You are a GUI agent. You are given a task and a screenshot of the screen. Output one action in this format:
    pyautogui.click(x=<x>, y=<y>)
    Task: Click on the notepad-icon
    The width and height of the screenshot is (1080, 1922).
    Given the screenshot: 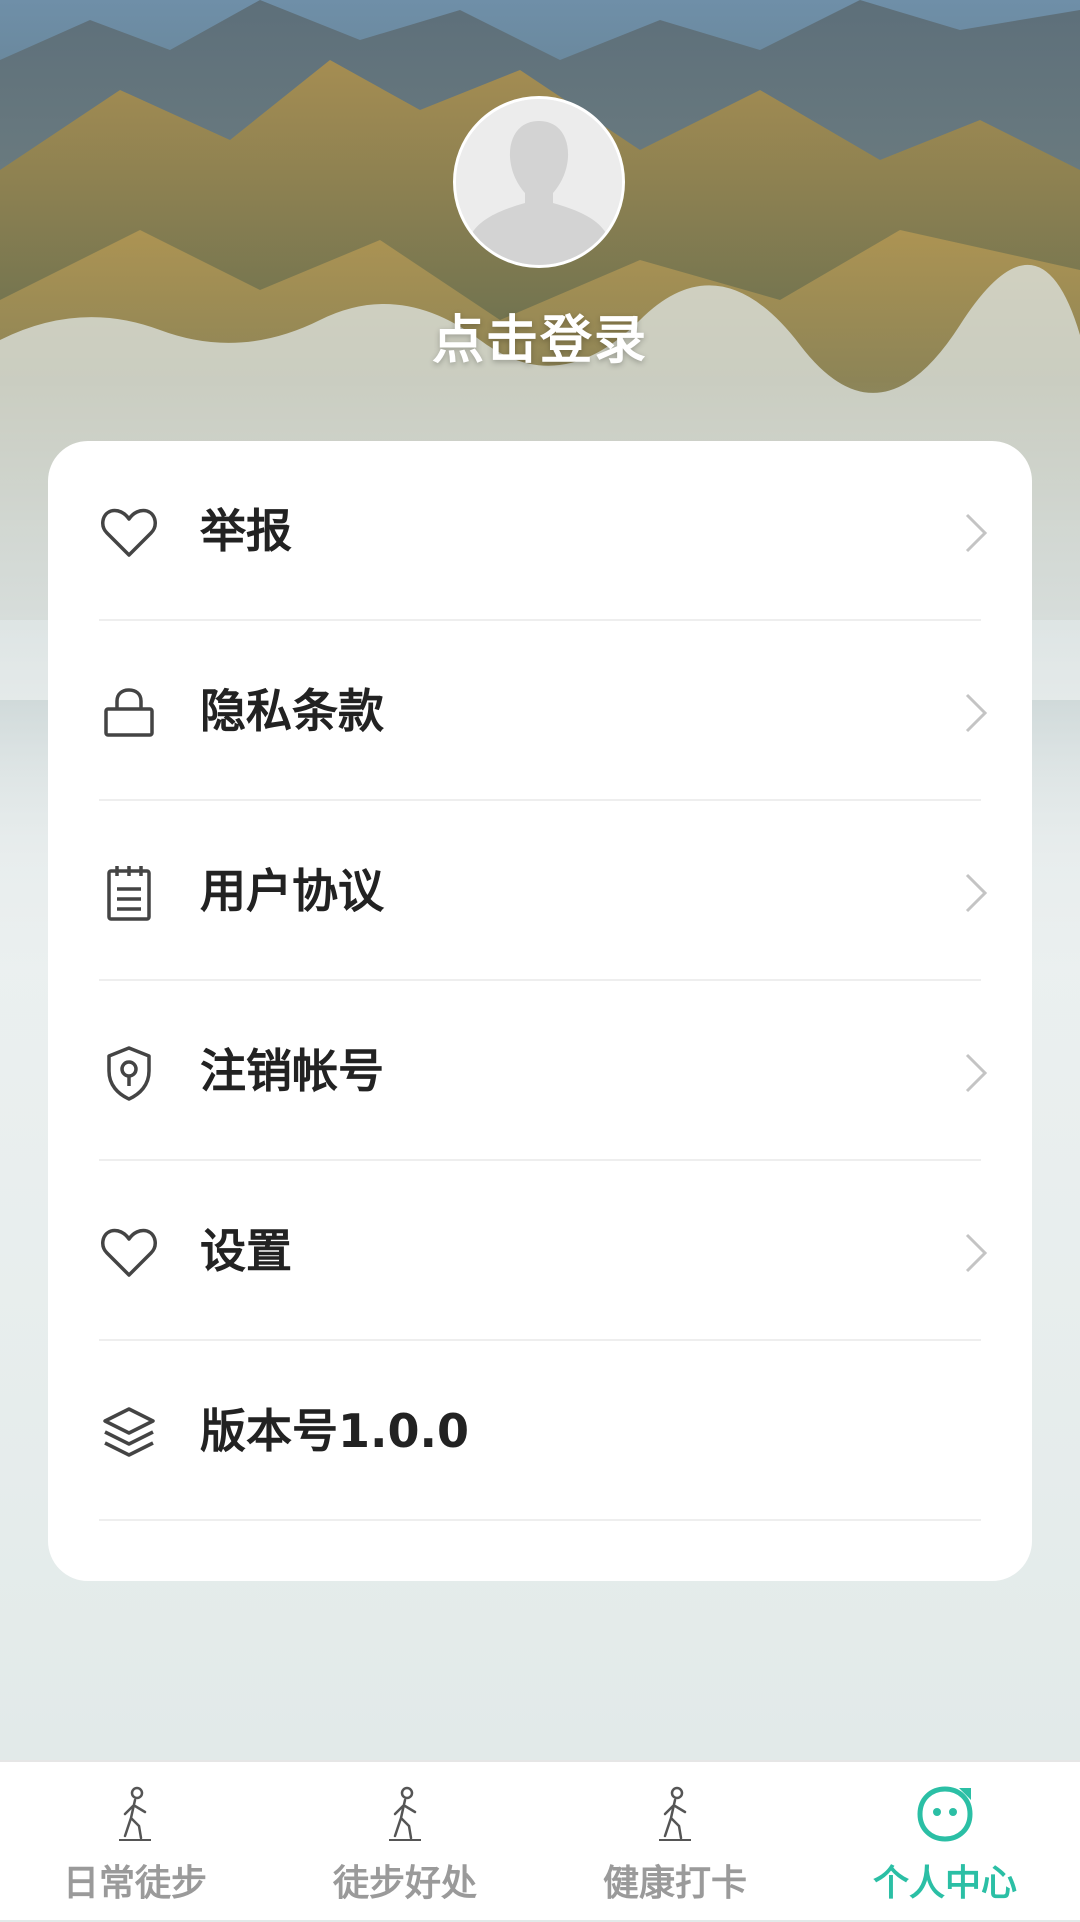 What is the action you would take?
    pyautogui.click(x=129, y=893)
    